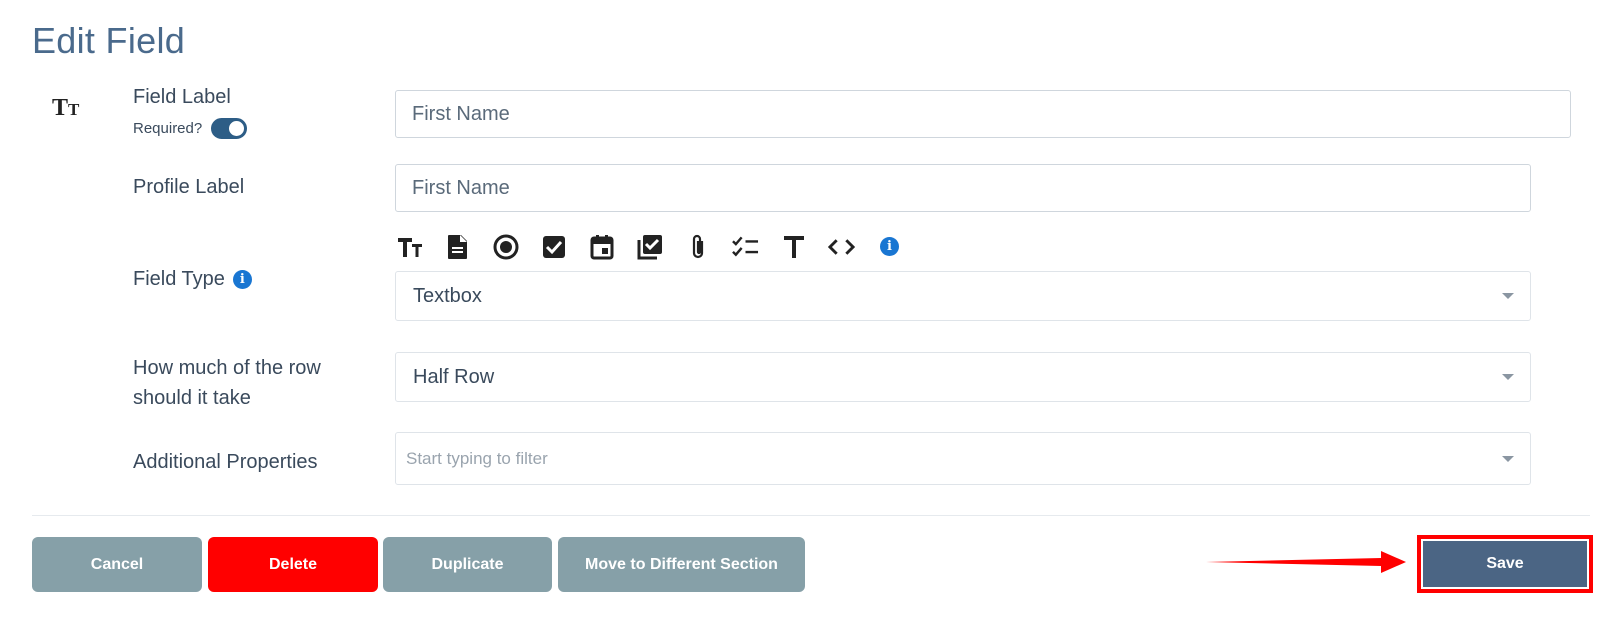  I want to click on textbox-icon, so click(409, 246).